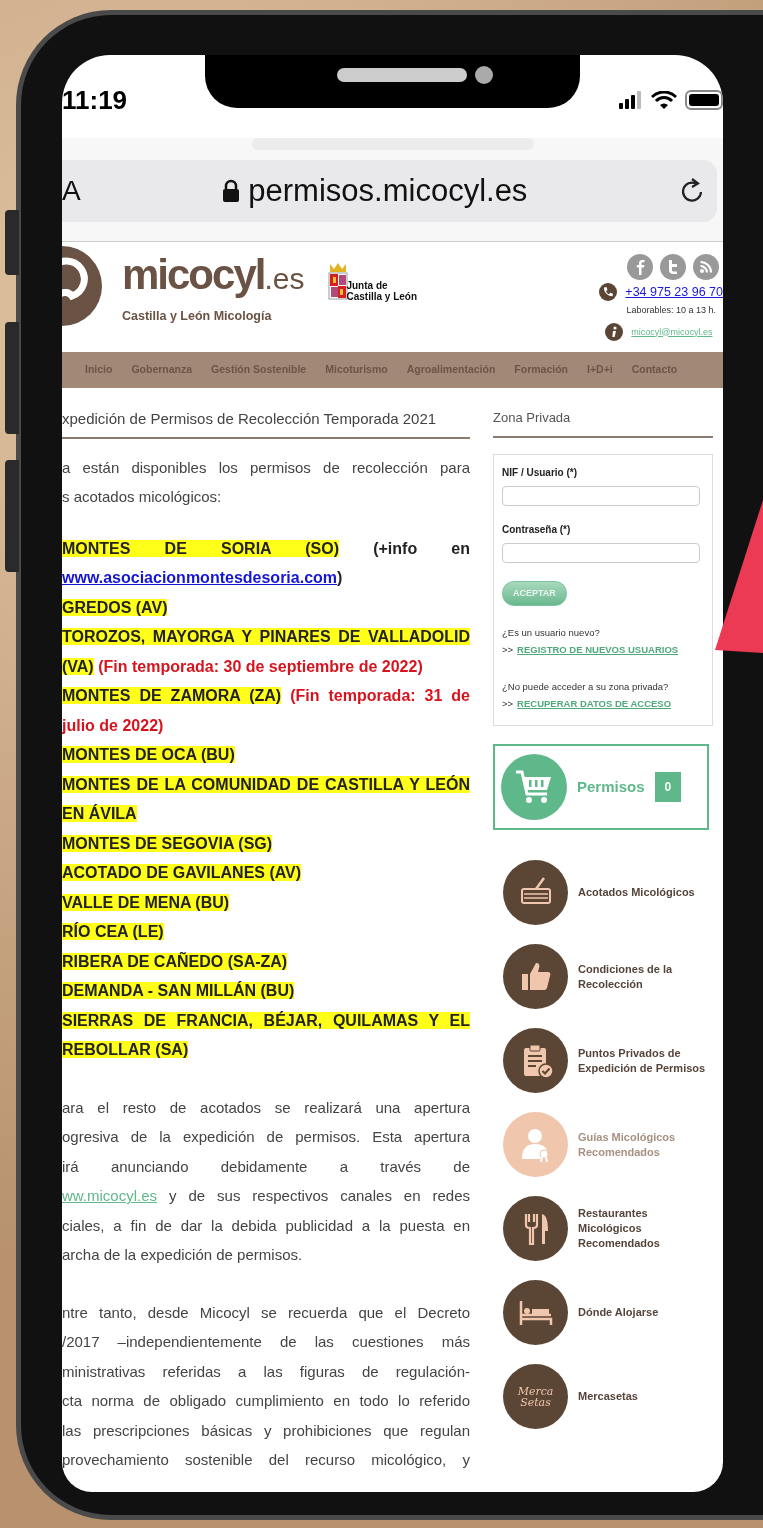  Describe the element at coordinates (231, 191) in the screenshot. I see `lock-icon` at that location.